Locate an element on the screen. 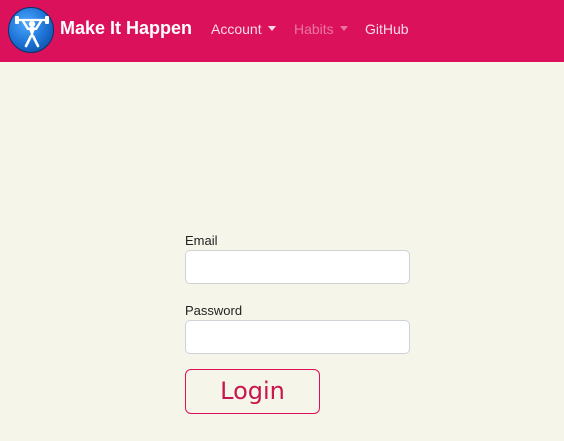  nav-account-label: Account is located at coordinates (236, 29).